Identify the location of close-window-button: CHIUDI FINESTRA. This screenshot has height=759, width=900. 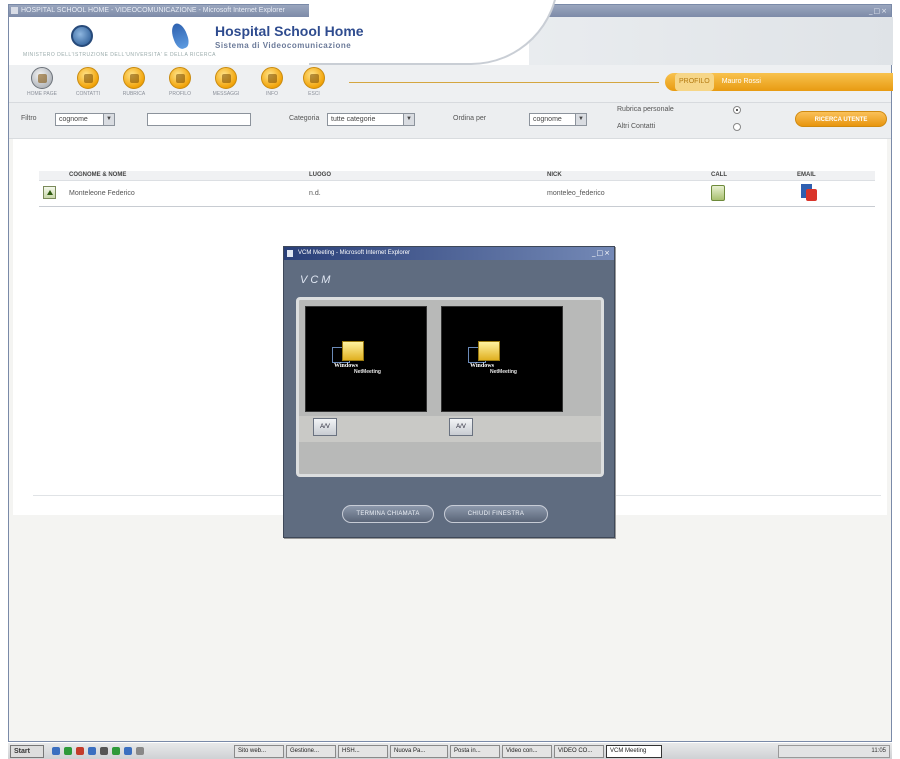
(496, 514).